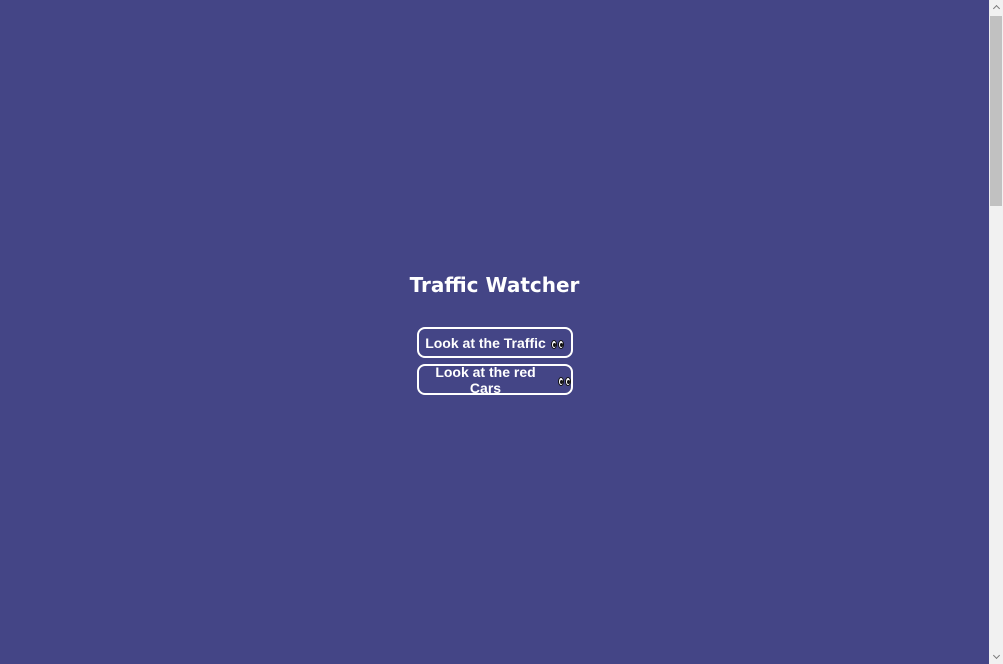 This screenshot has width=1003, height=664. What do you see at coordinates (485, 379) in the screenshot?
I see `look-at-red-cars-label: Look at the red Cars` at bounding box center [485, 379].